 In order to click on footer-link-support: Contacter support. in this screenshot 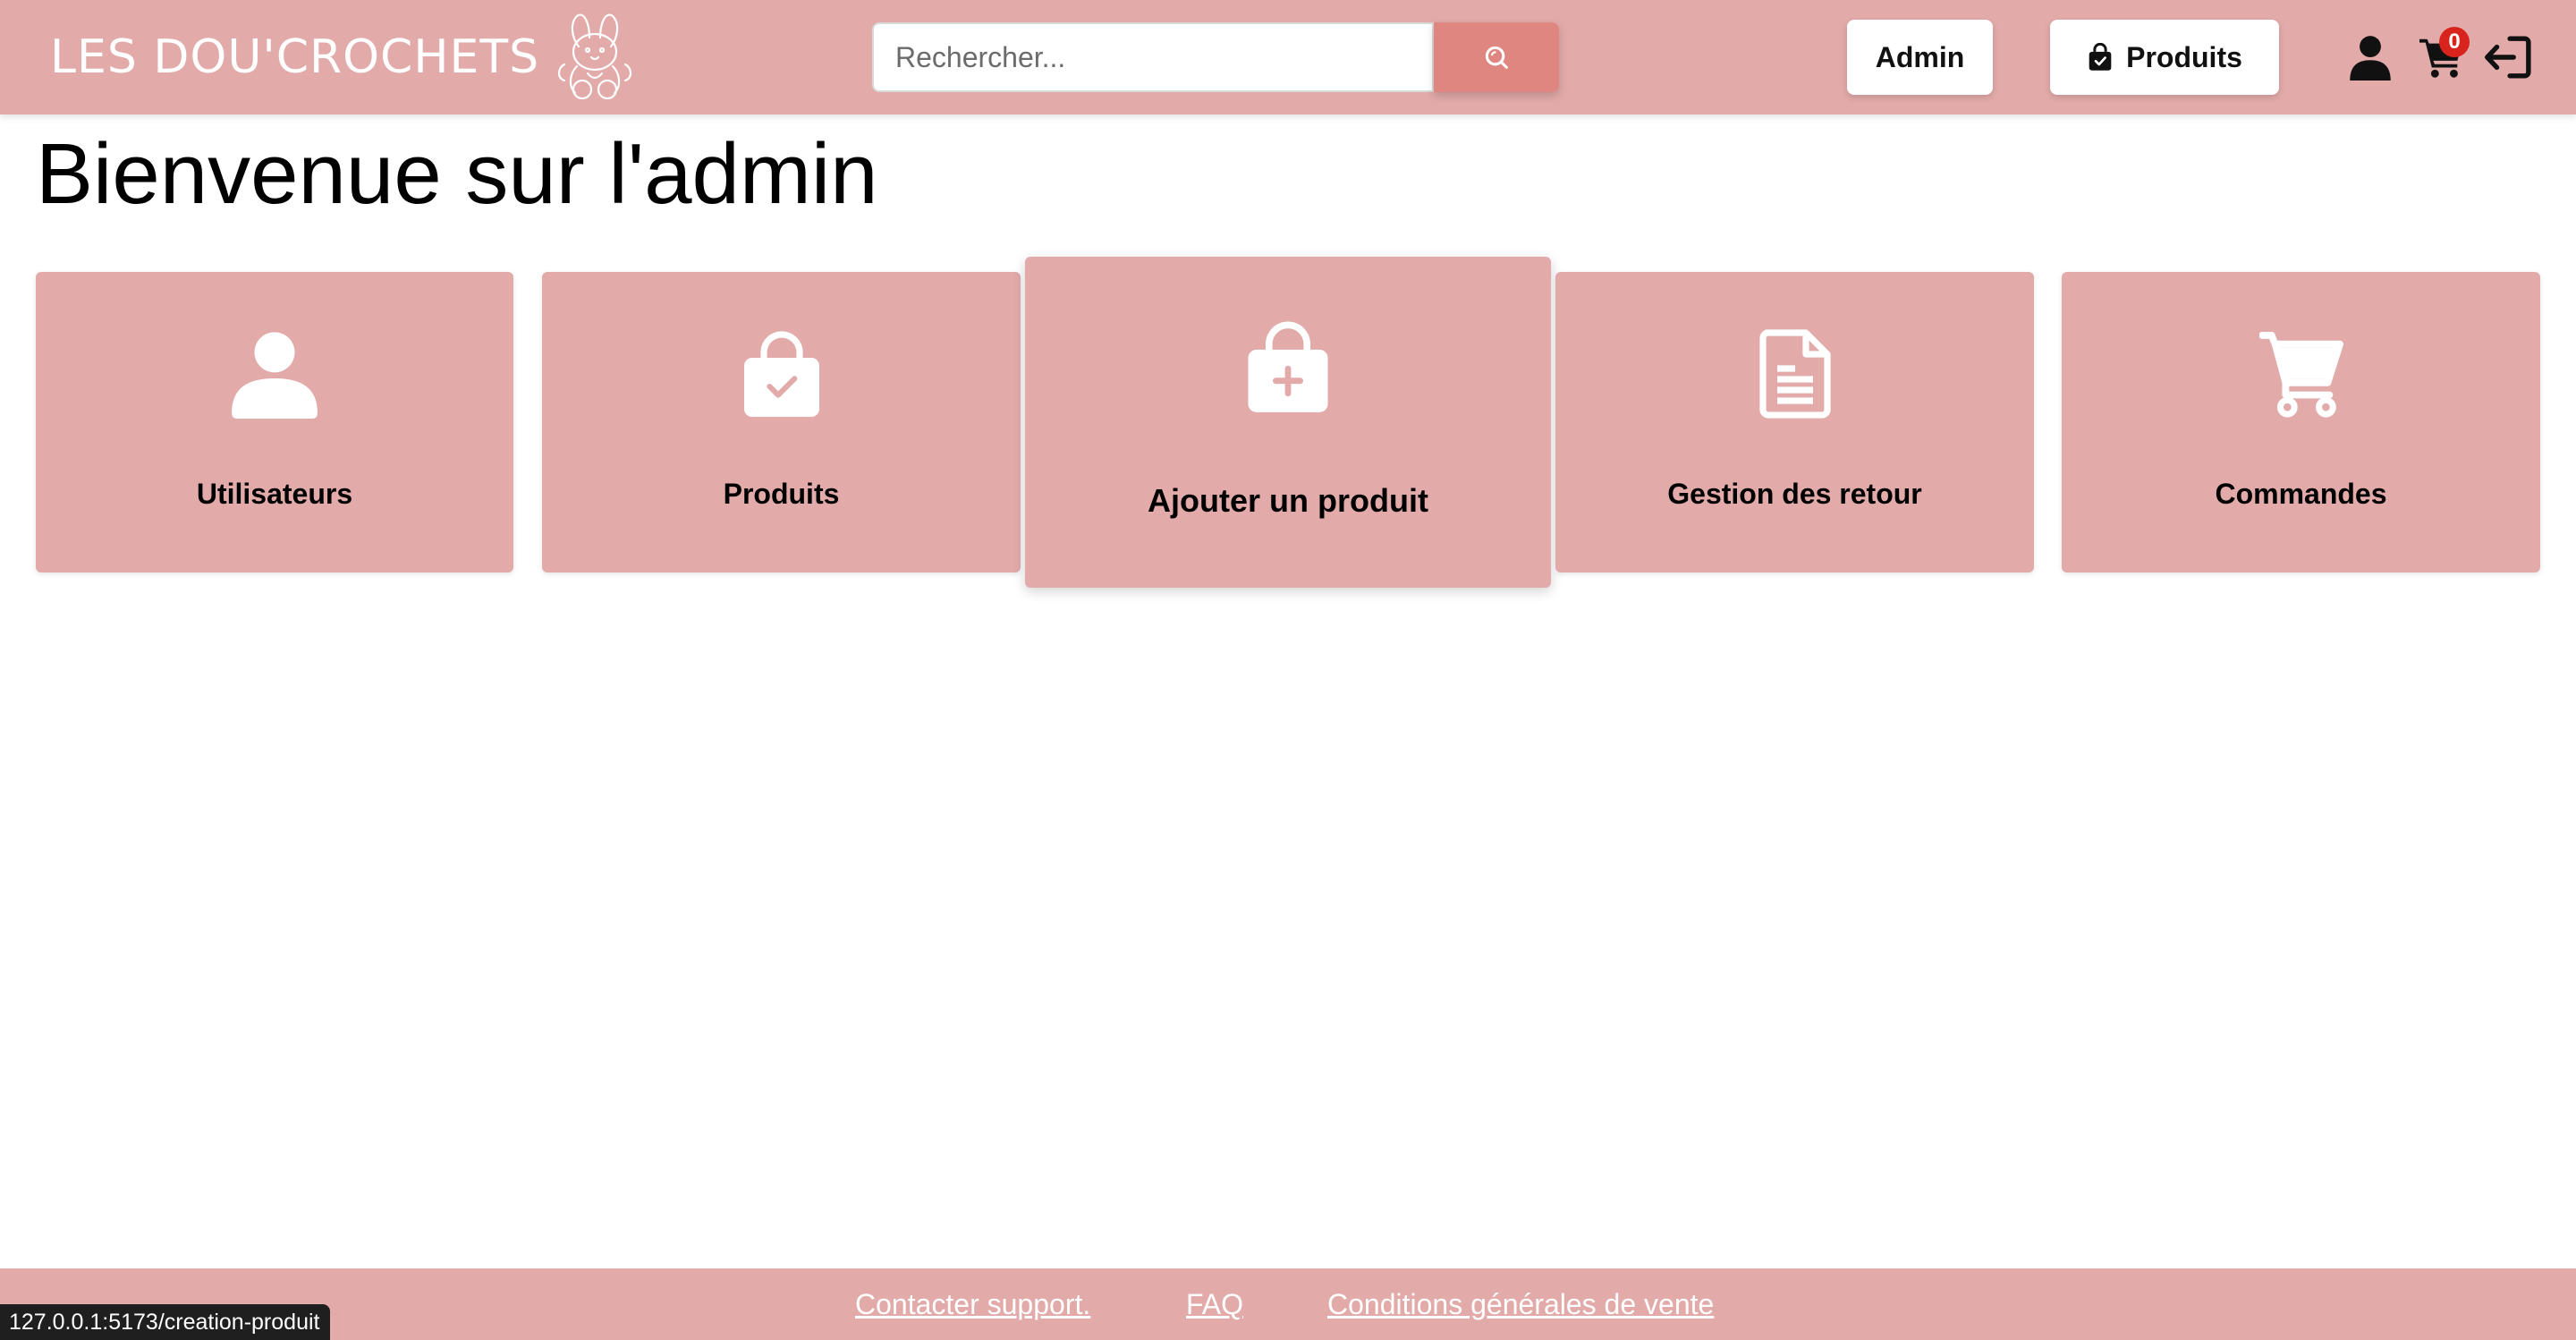, I will do `click(972, 1304)`.